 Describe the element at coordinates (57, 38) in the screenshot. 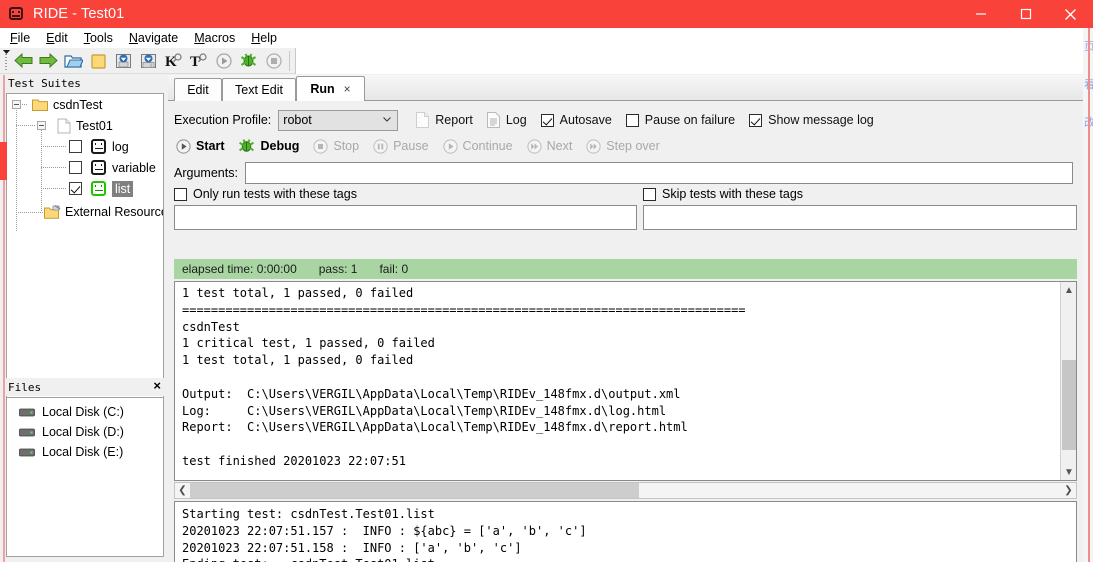

I see `menu-edit: Edit` at that location.